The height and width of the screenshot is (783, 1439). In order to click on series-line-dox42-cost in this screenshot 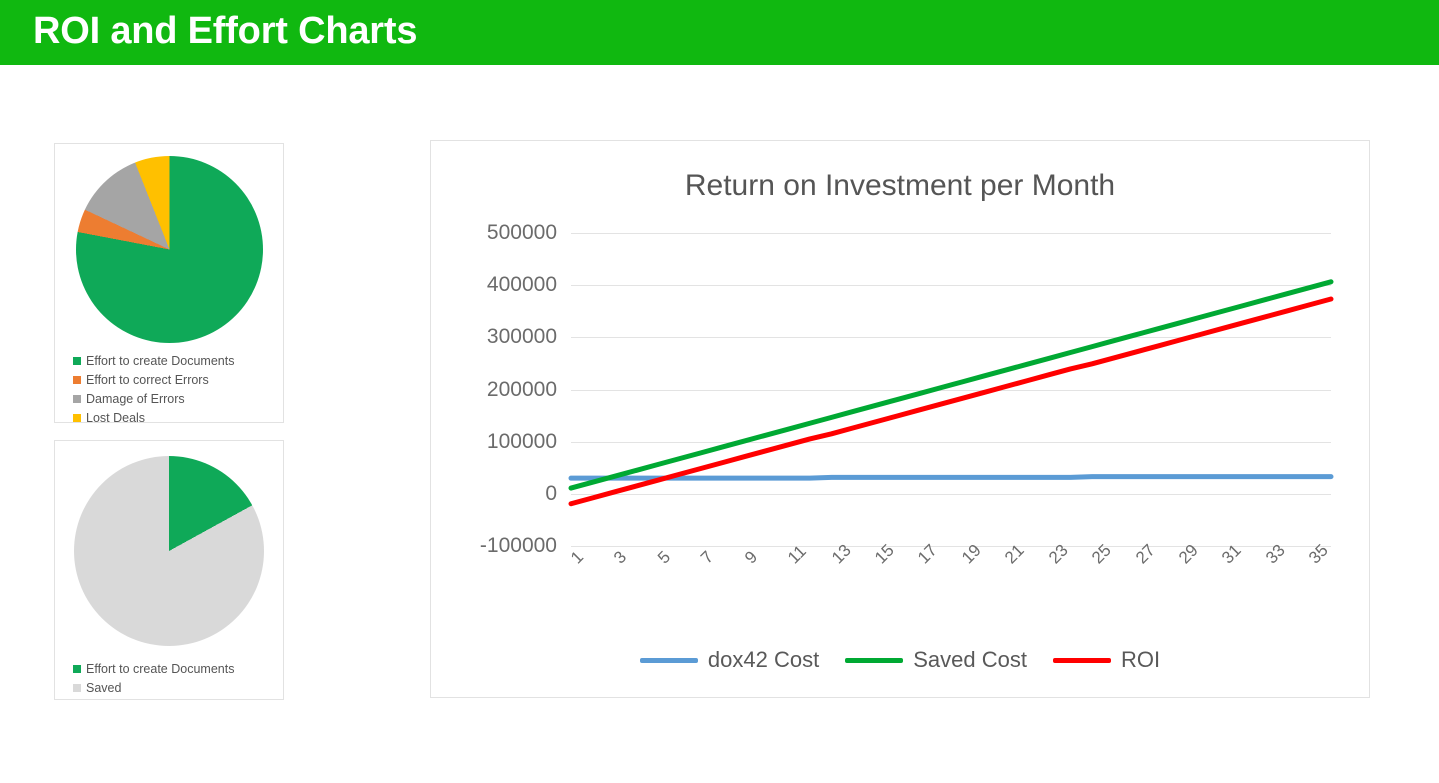, I will do `click(951, 477)`.